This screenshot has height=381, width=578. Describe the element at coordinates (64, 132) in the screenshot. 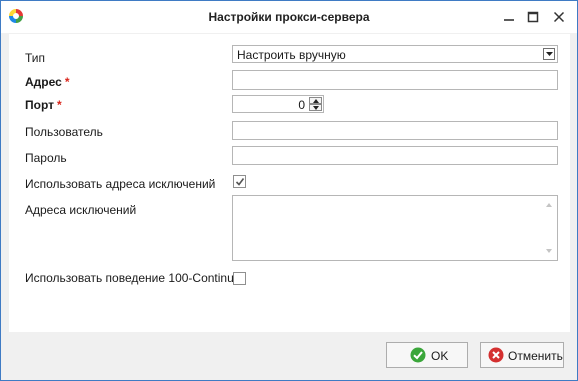

I see `user-label: Пользователь` at that location.